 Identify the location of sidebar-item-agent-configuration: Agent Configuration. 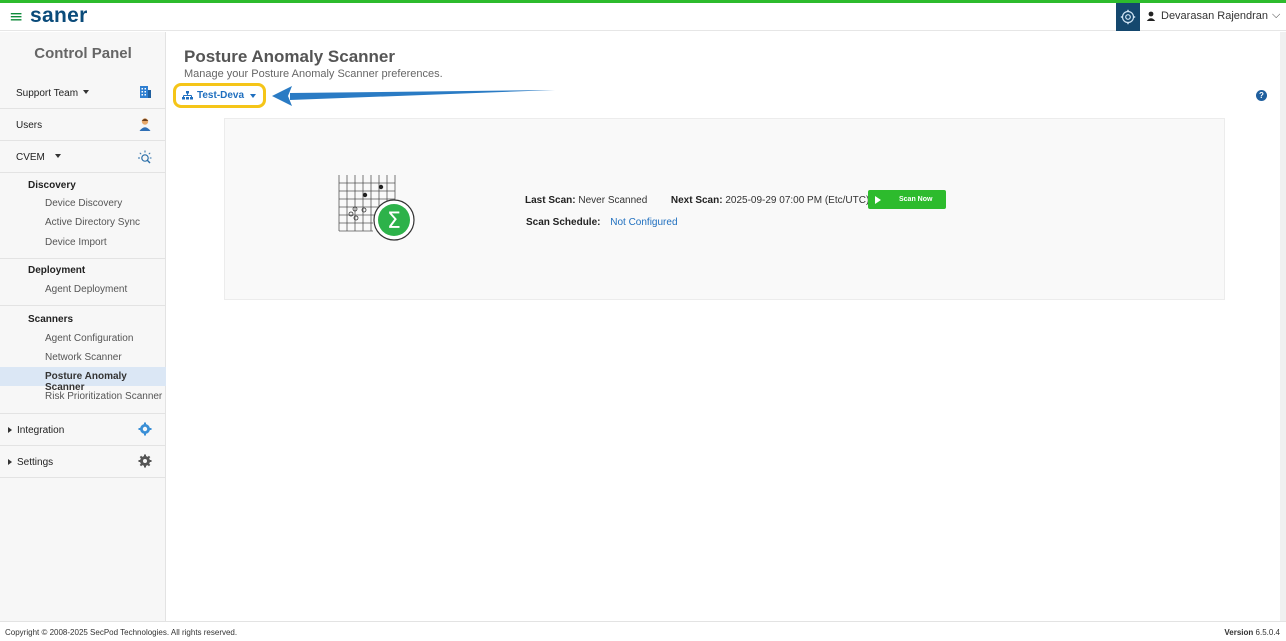
(83, 338).